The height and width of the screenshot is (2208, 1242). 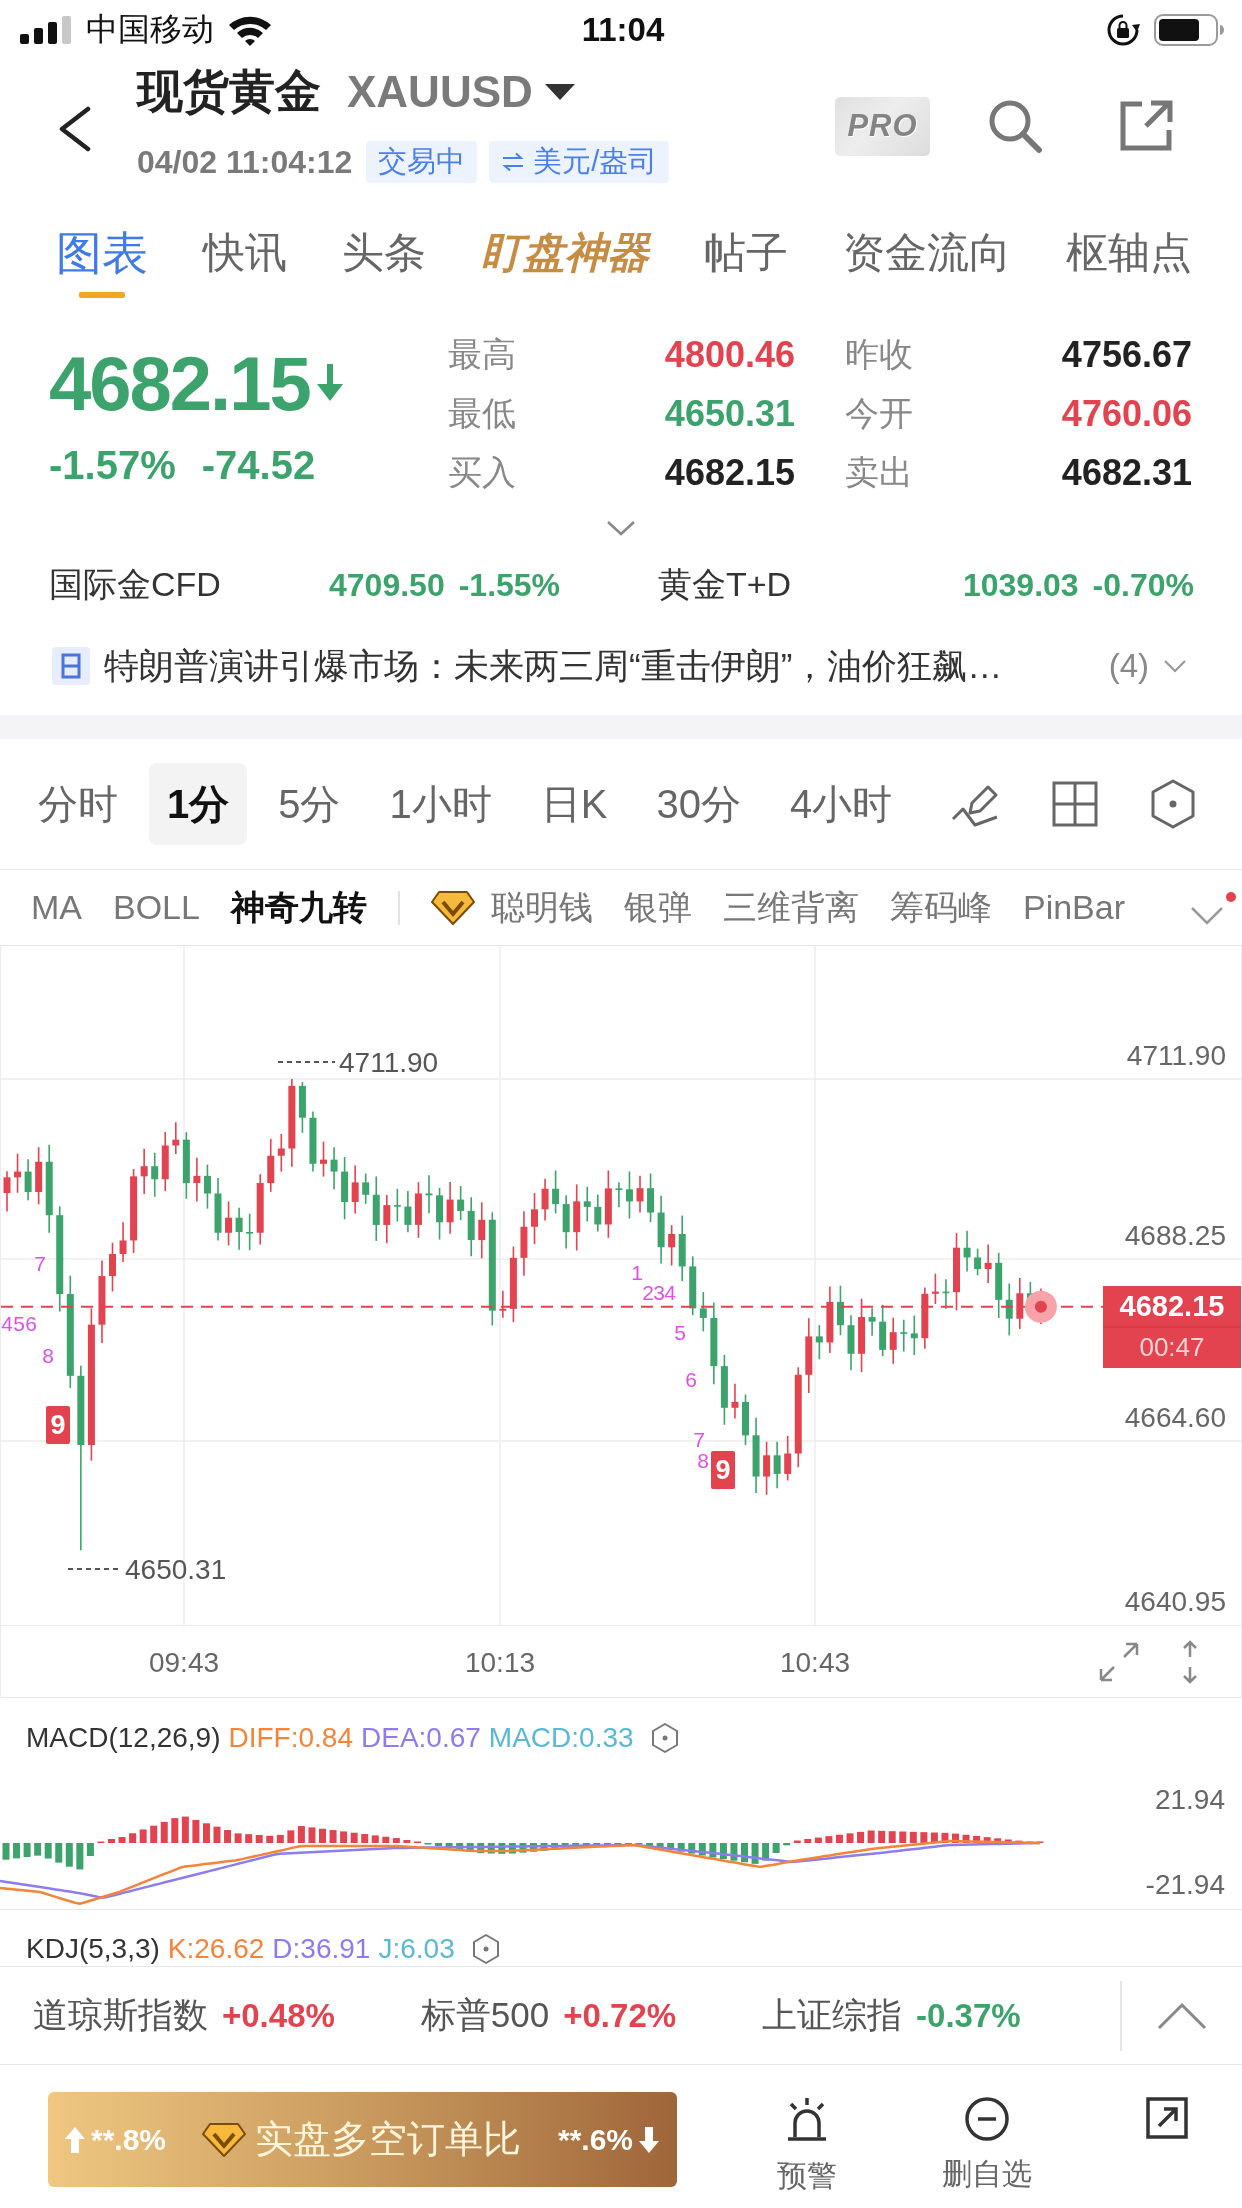 I want to click on indicator-title: MACD(12,26,9), so click(x=123, y=1738).